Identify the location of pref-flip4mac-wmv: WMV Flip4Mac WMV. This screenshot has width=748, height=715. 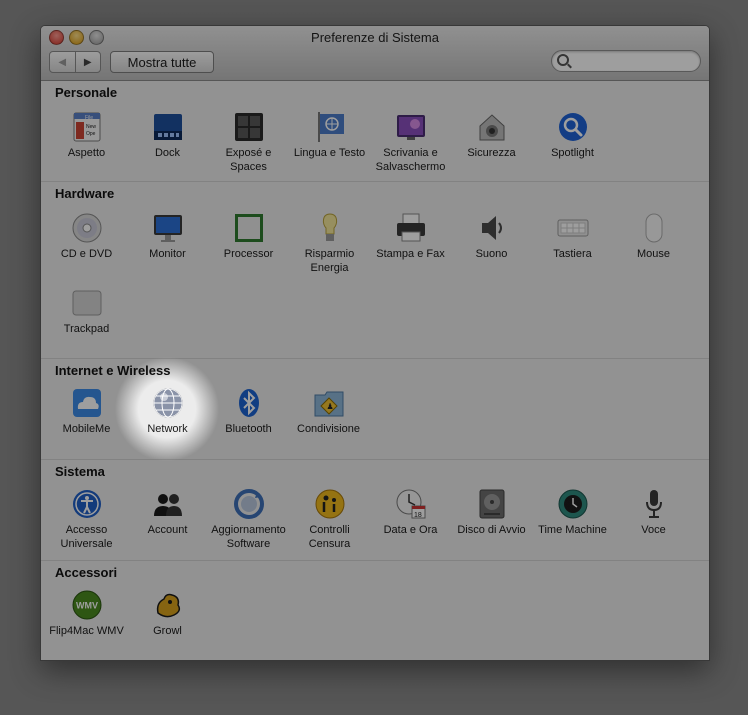
(86, 620).